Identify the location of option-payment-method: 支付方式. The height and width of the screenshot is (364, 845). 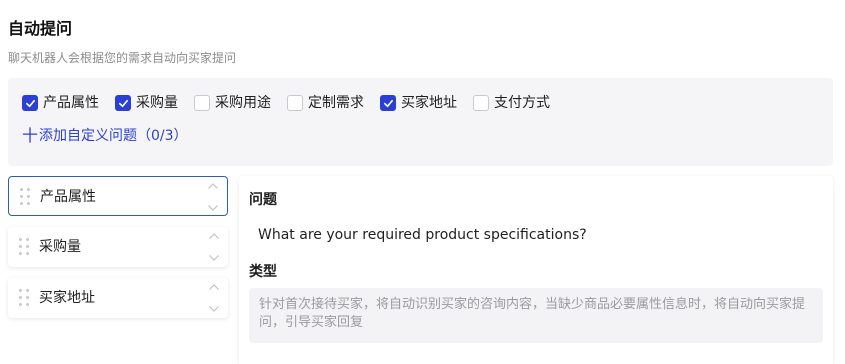
(511, 103).